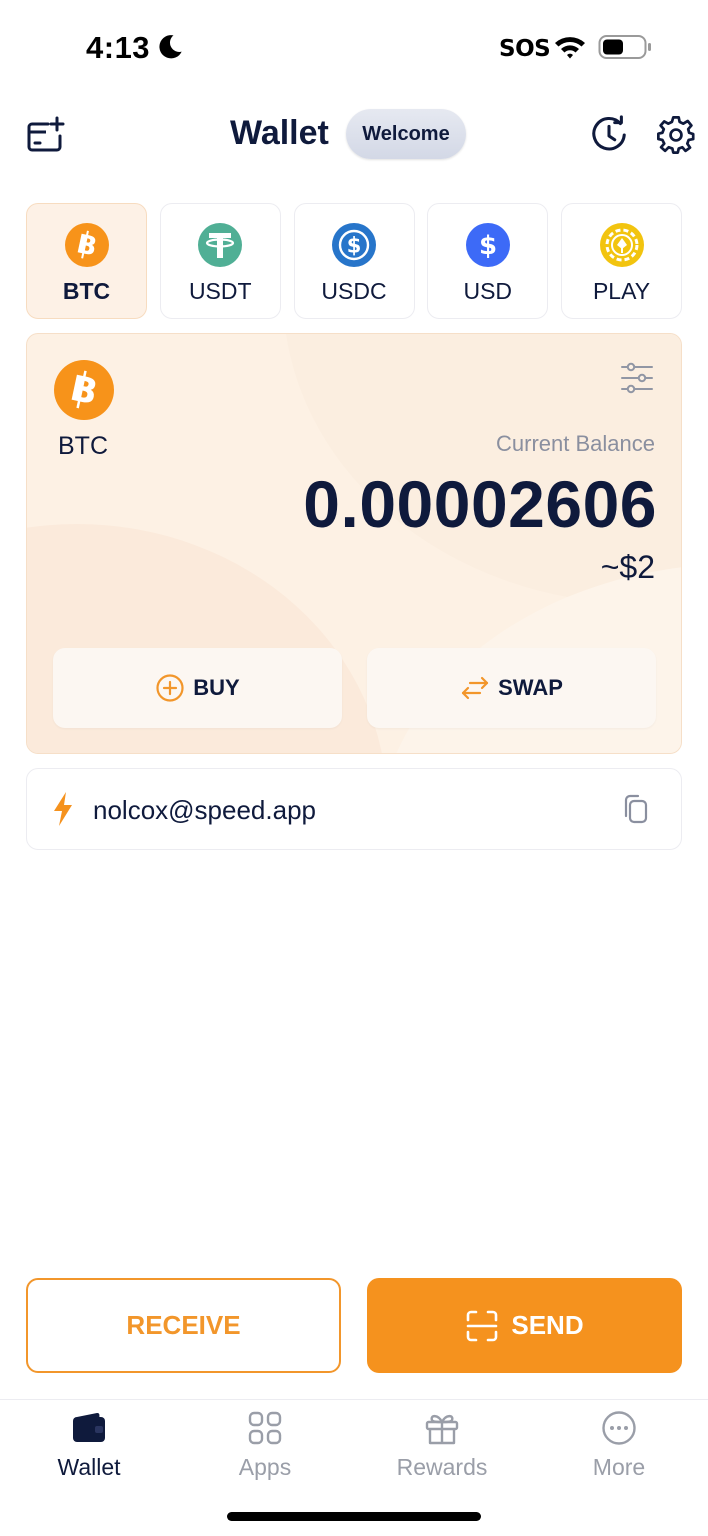 This screenshot has height=1536, width=708. I want to click on history-icon, so click(609, 135).